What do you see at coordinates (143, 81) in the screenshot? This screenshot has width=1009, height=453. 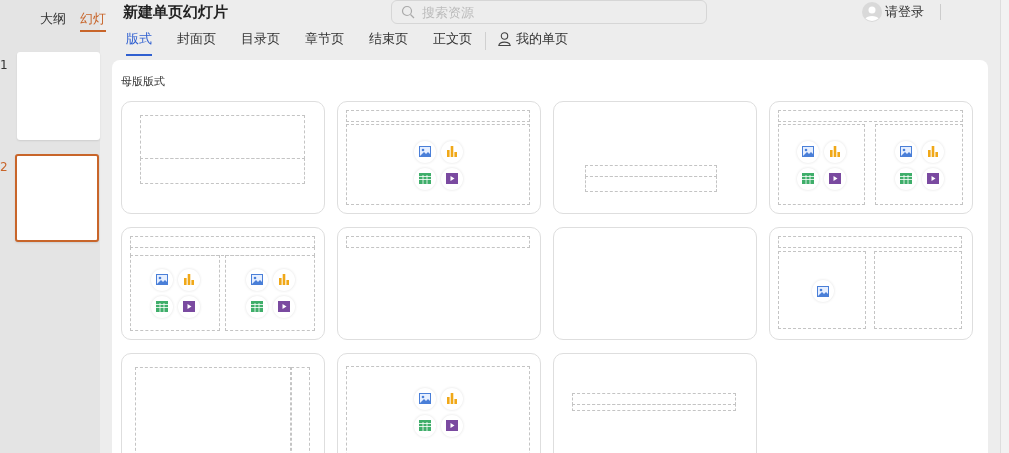 I see `section-title: 母版版式` at bounding box center [143, 81].